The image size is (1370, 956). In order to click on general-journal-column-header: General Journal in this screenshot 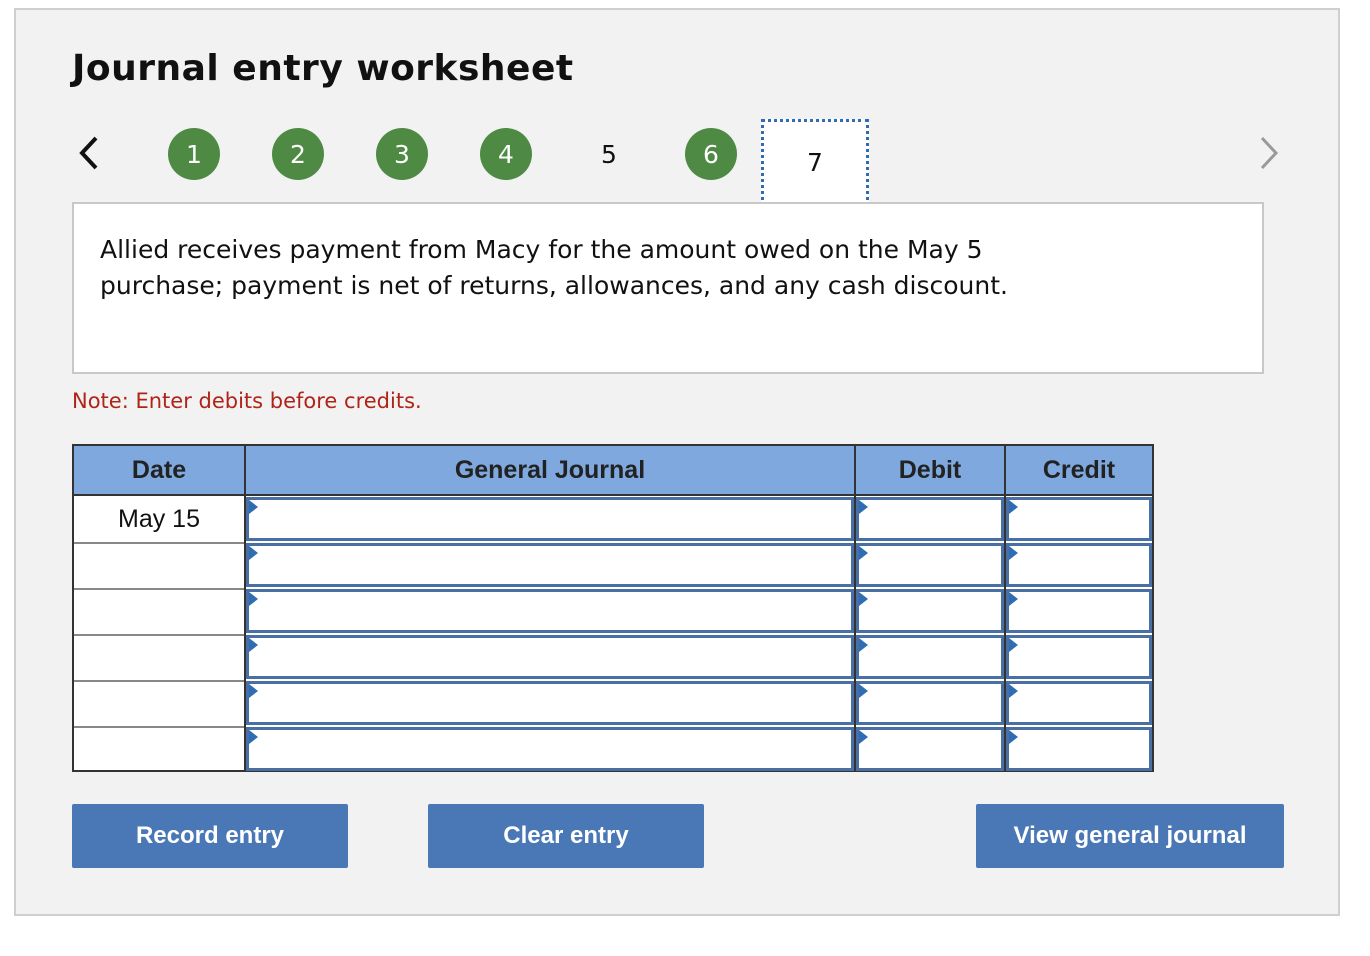, I will do `click(550, 471)`.